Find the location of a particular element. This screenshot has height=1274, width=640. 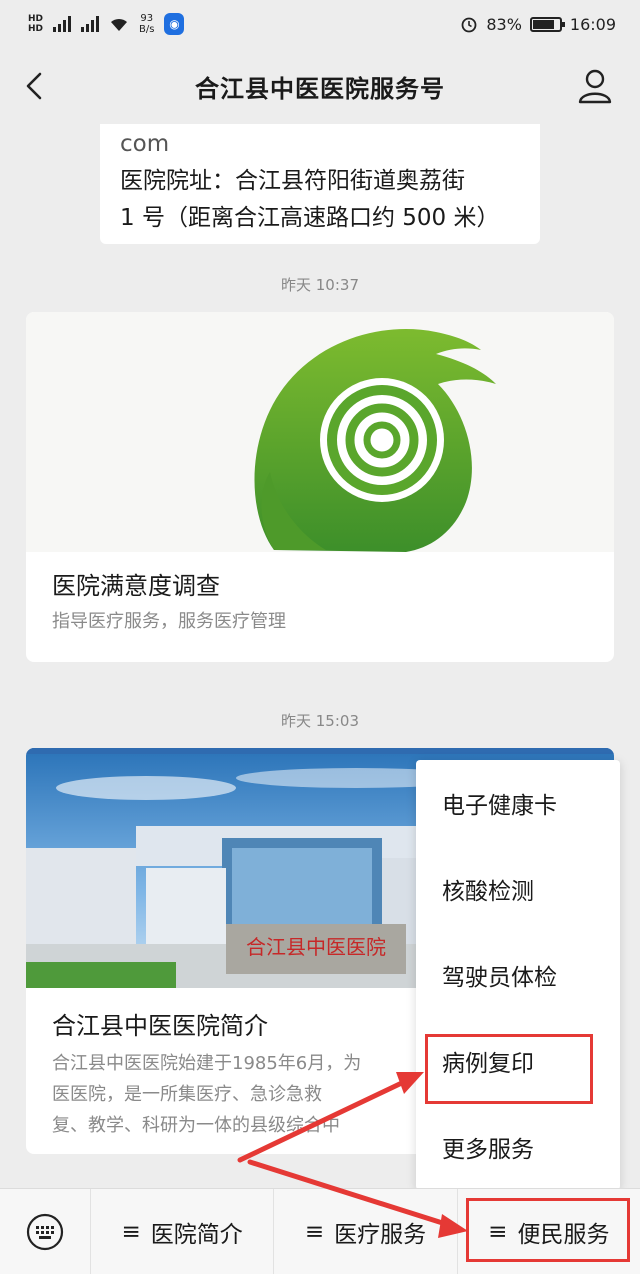

network-type-indicator: HD HD is located at coordinates (36, 24).